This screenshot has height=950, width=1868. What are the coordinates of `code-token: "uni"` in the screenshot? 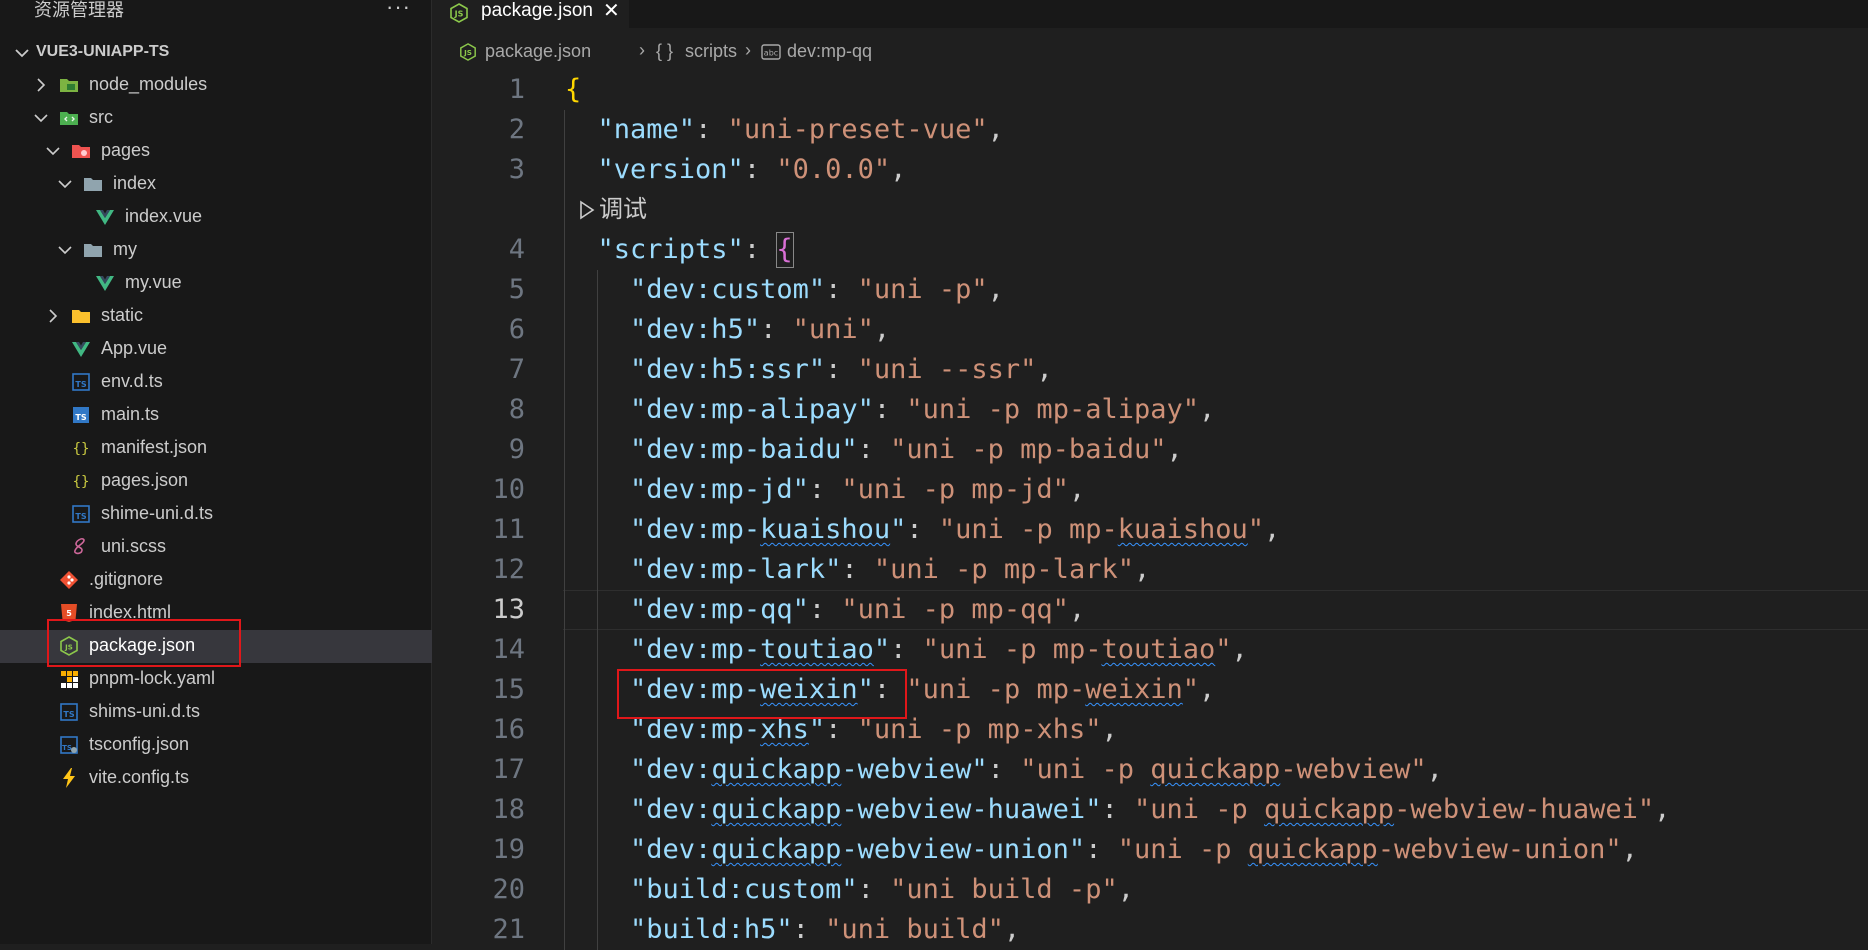 It's located at (833, 329).